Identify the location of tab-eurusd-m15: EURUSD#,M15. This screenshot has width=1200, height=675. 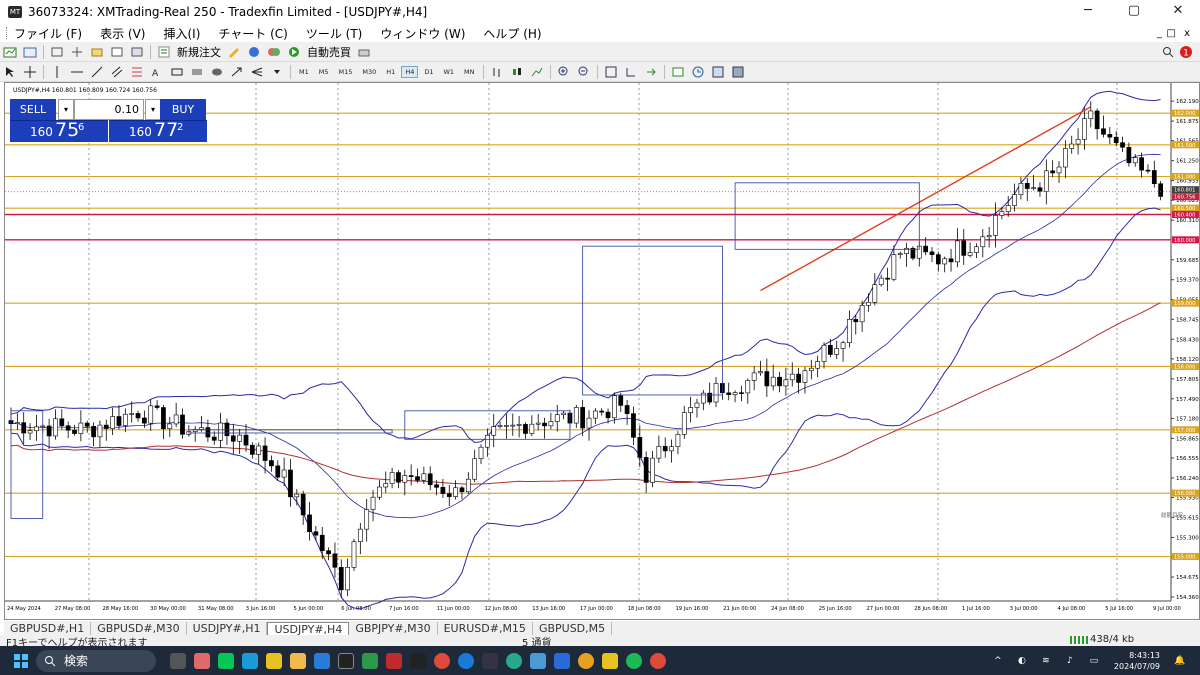
(485, 628).